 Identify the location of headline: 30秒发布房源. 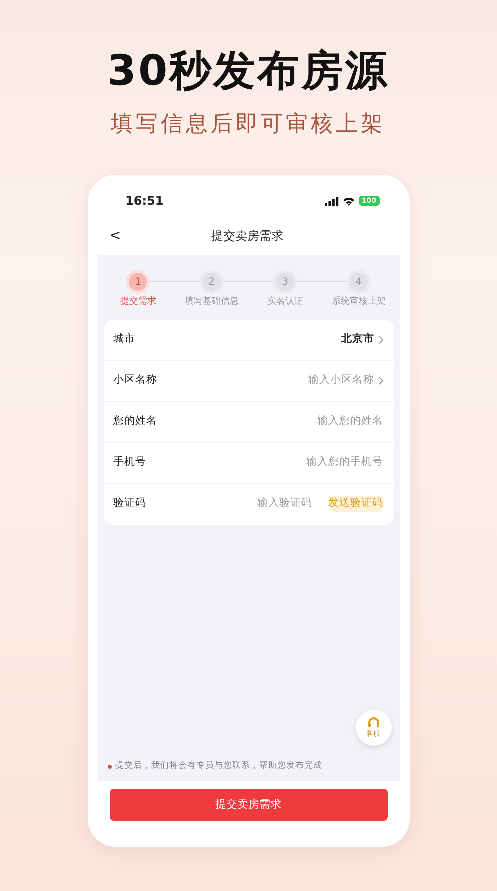
(248, 69).